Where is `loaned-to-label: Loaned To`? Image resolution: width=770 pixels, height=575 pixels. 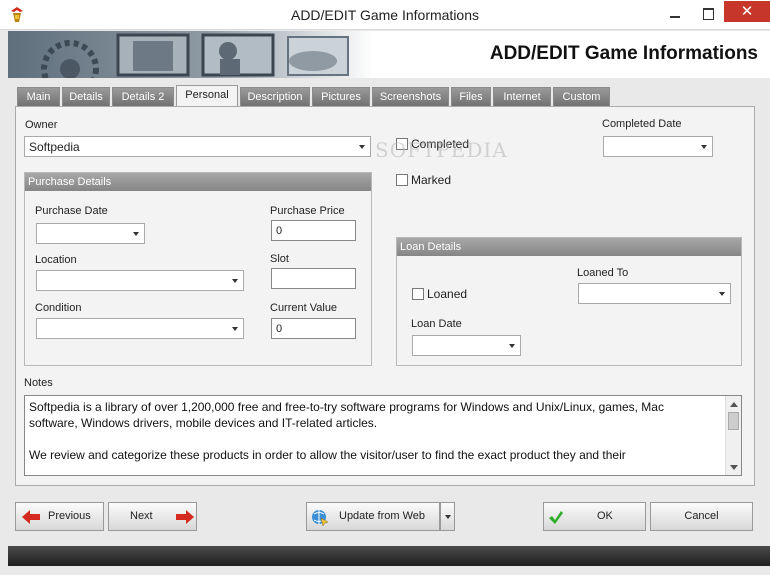
loaned-to-label: Loaned To is located at coordinates (603, 273).